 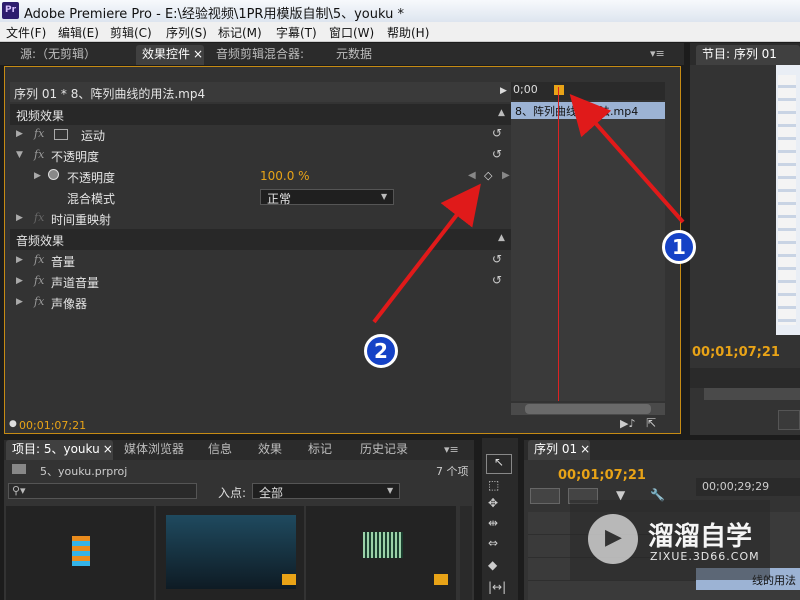 What do you see at coordinates (381, 351) in the screenshot?
I see `annotation-badge-2: 2` at bounding box center [381, 351].